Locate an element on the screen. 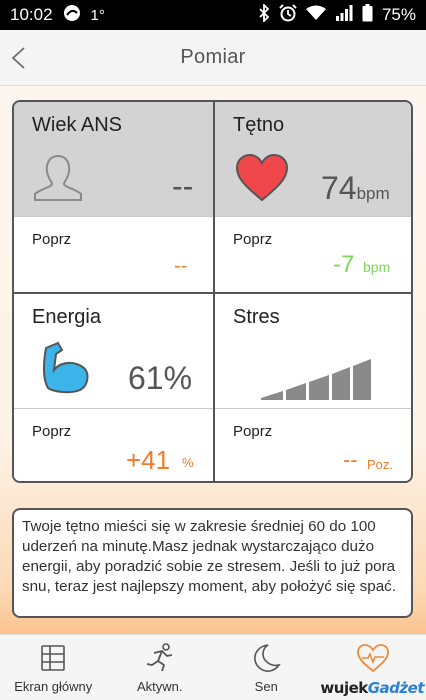  nav-item-activity: Aktywn. is located at coordinates (160, 667).